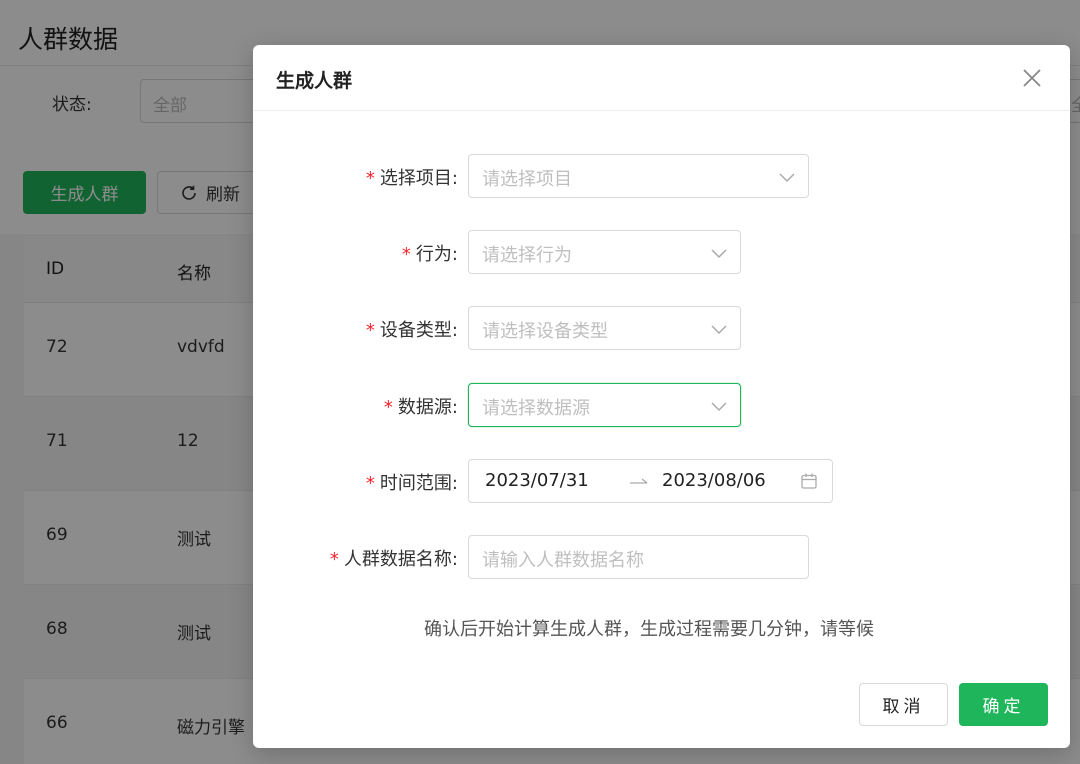  I want to click on behavior-select: 请选择行为, so click(604, 252).